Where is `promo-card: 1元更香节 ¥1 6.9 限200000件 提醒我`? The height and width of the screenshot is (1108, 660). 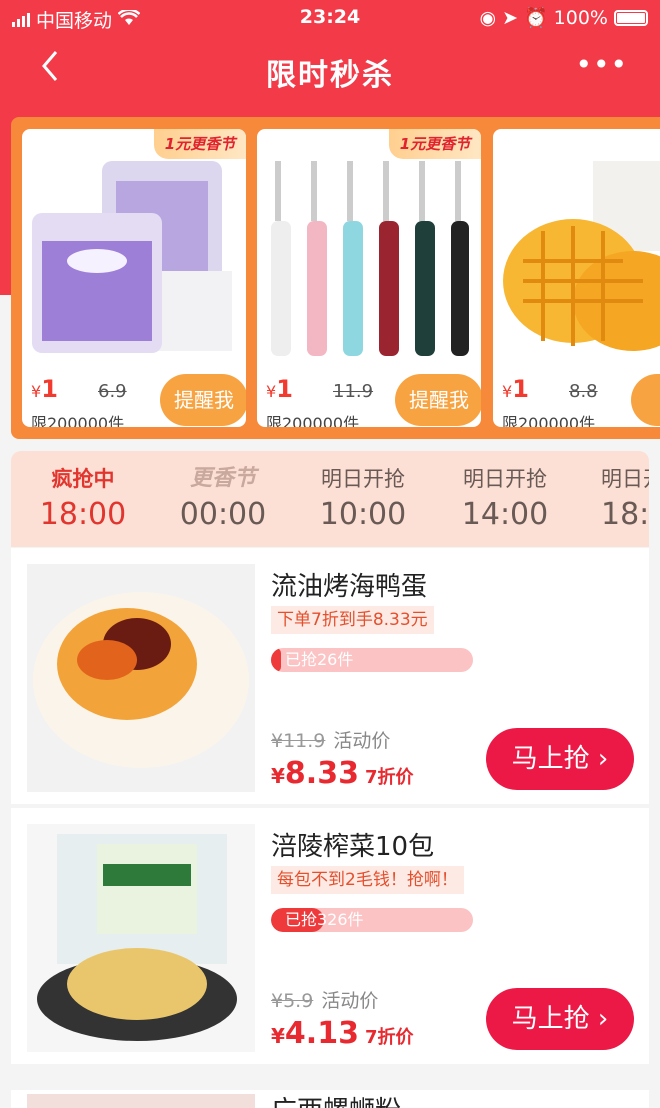 promo-card: 1元更香节 ¥1 6.9 限200000件 提醒我 is located at coordinates (134, 278).